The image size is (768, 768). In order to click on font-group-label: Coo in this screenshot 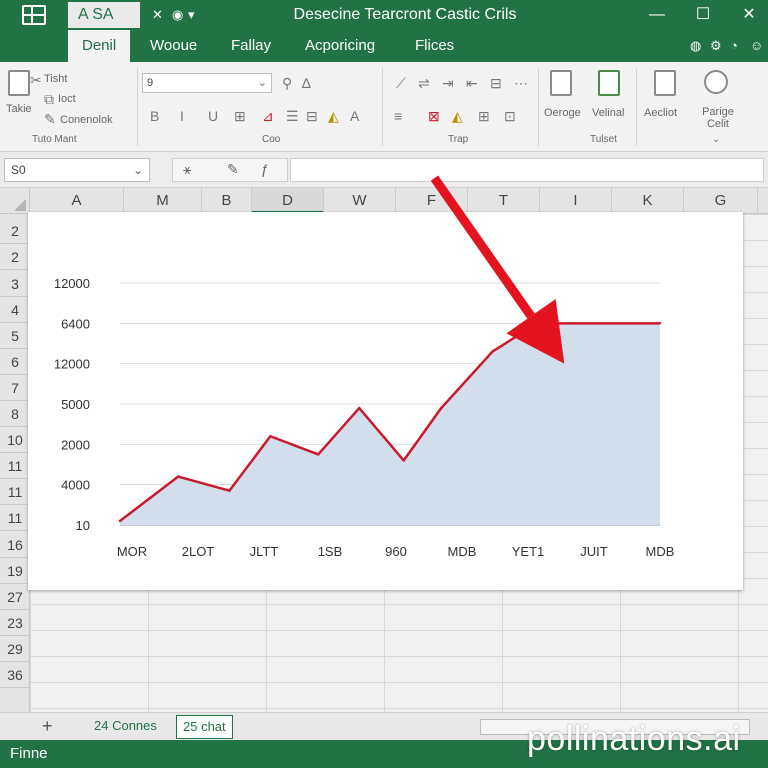, I will do `click(271, 139)`.